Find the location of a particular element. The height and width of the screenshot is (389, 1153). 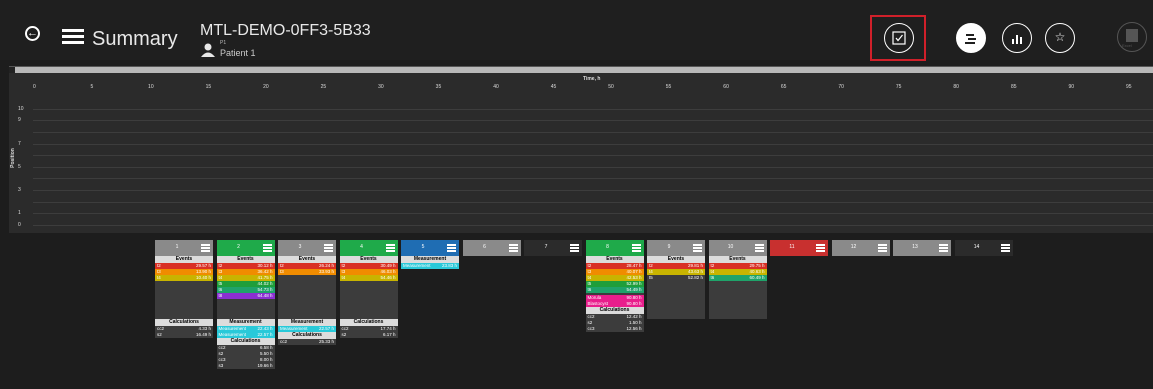

embryo-tile: 10 Events t2 29.75 h t4 40.63 h t6 60.49 h is located at coordinates (737, 279).